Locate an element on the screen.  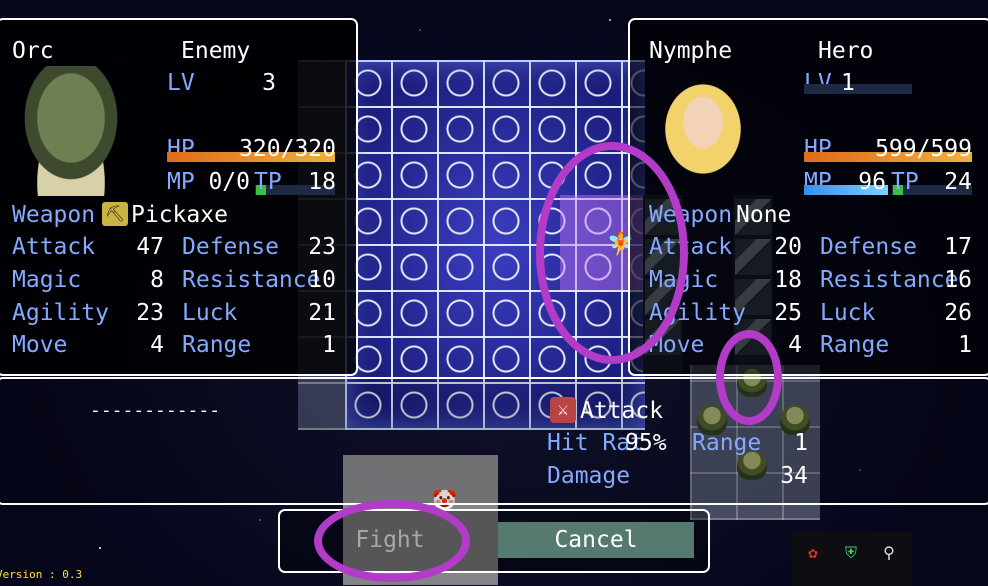
enemy-stat-label: Attack is located at coordinates (54, 247).